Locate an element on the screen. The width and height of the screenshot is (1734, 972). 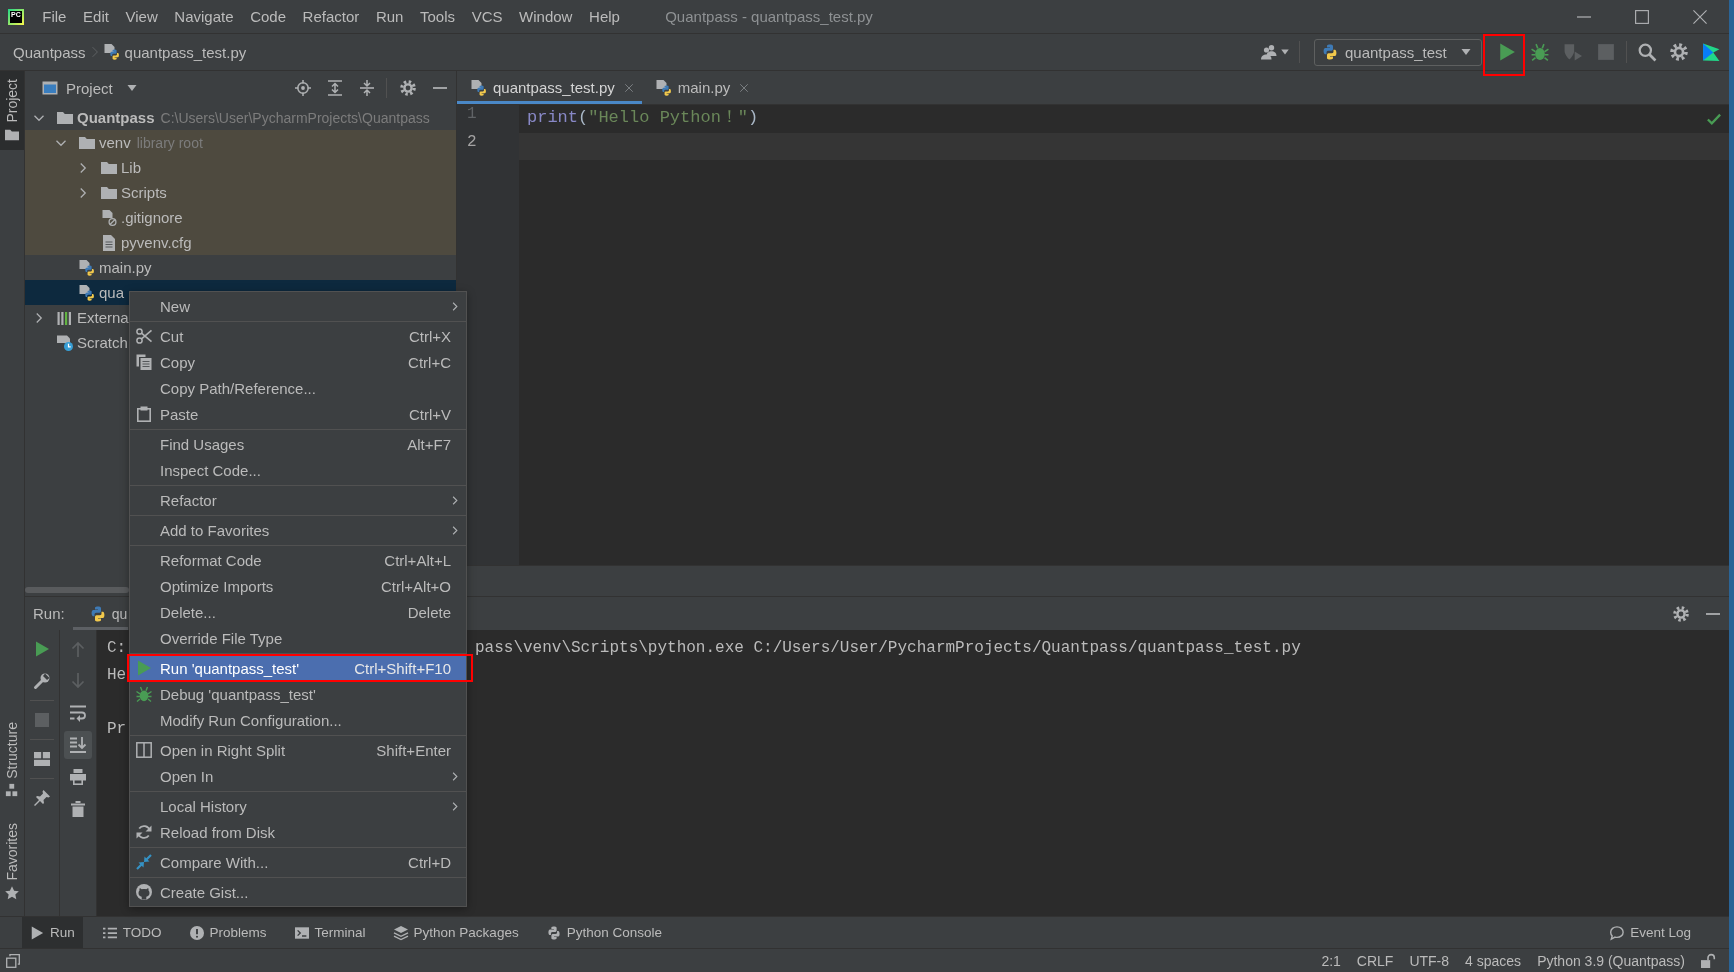
console-text: He is located at coordinates (117, 675).